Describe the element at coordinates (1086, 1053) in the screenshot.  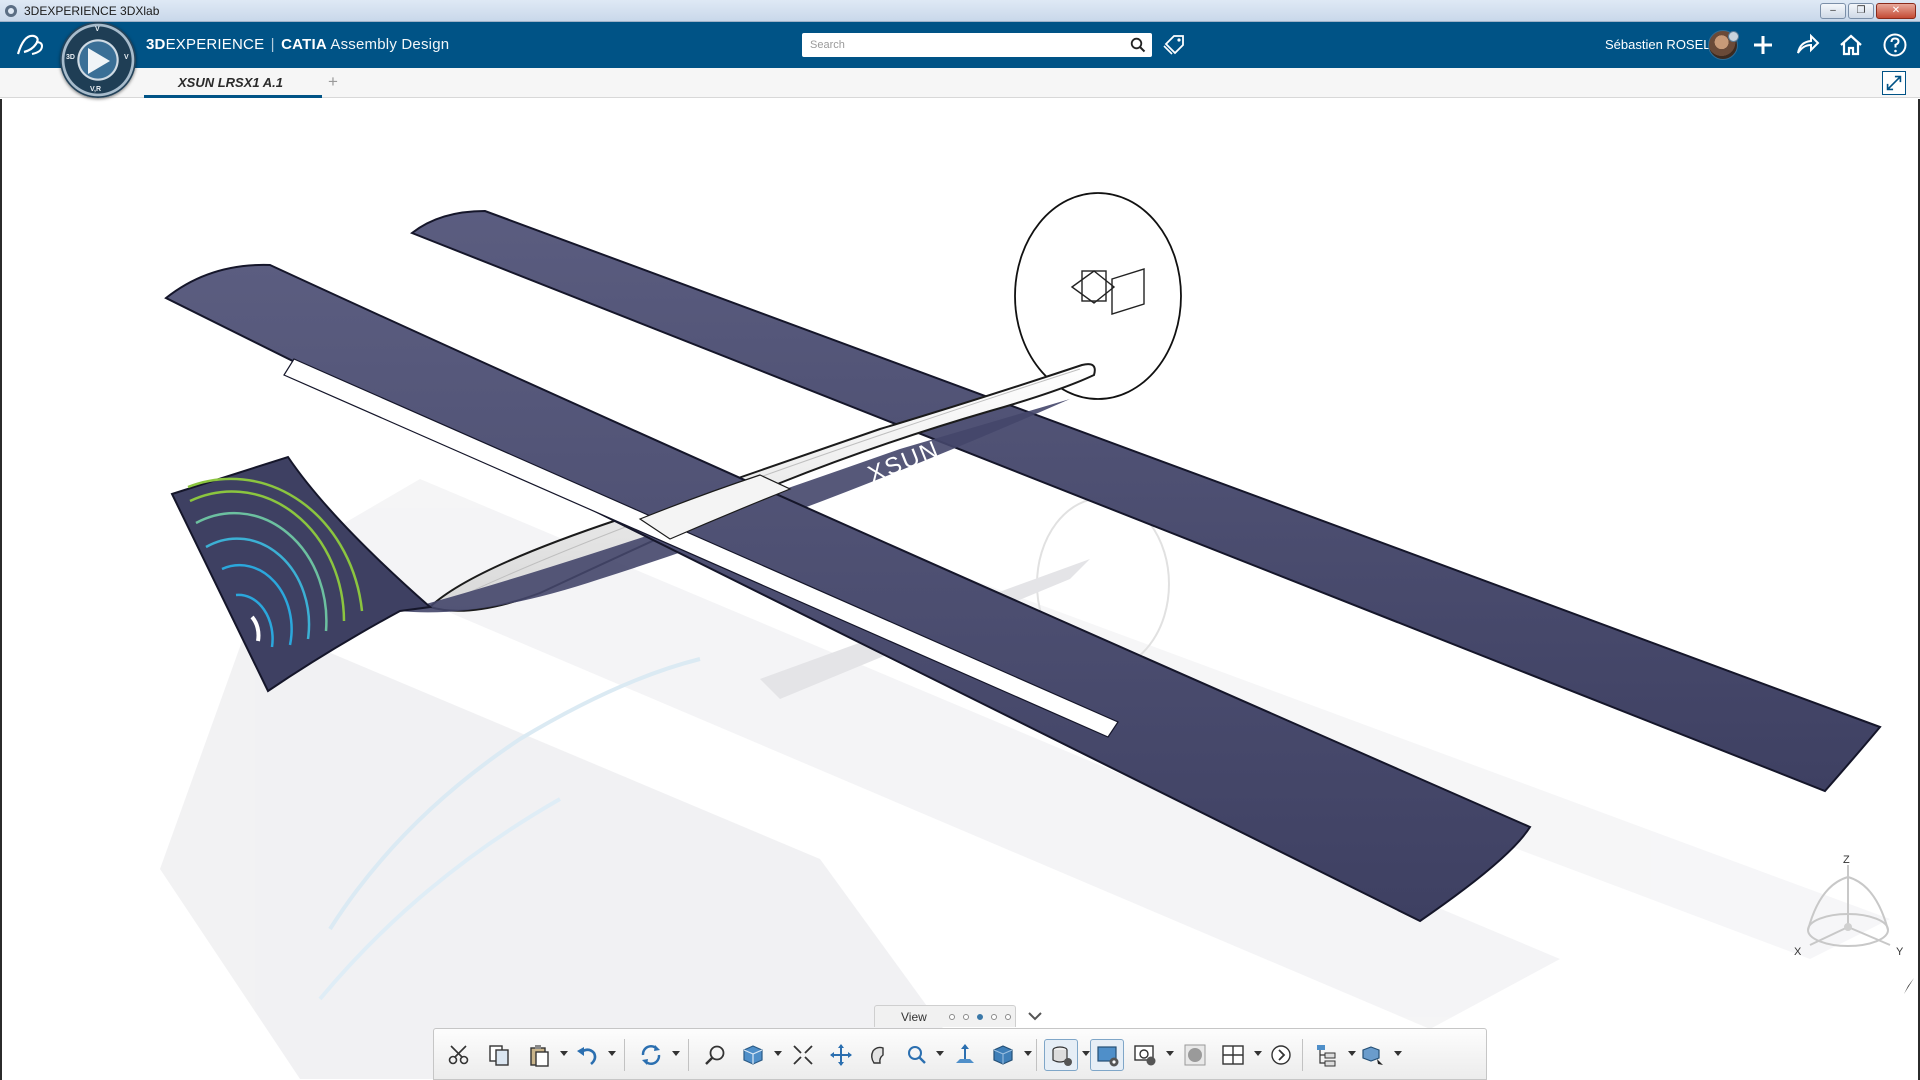
I see `render-style-dropdown` at that location.